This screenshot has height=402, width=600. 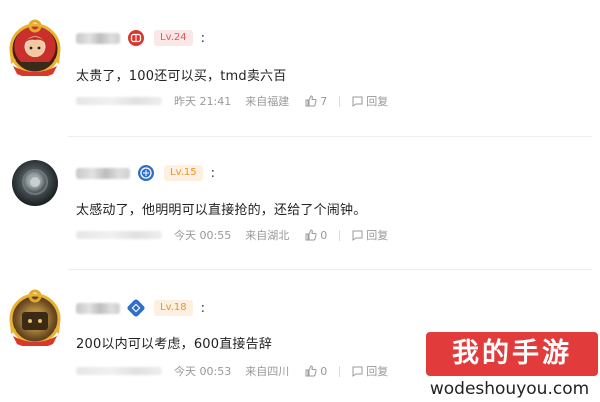 What do you see at coordinates (512, 354) in the screenshot?
I see `watermark-title: 我的手游` at bounding box center [512, 354].